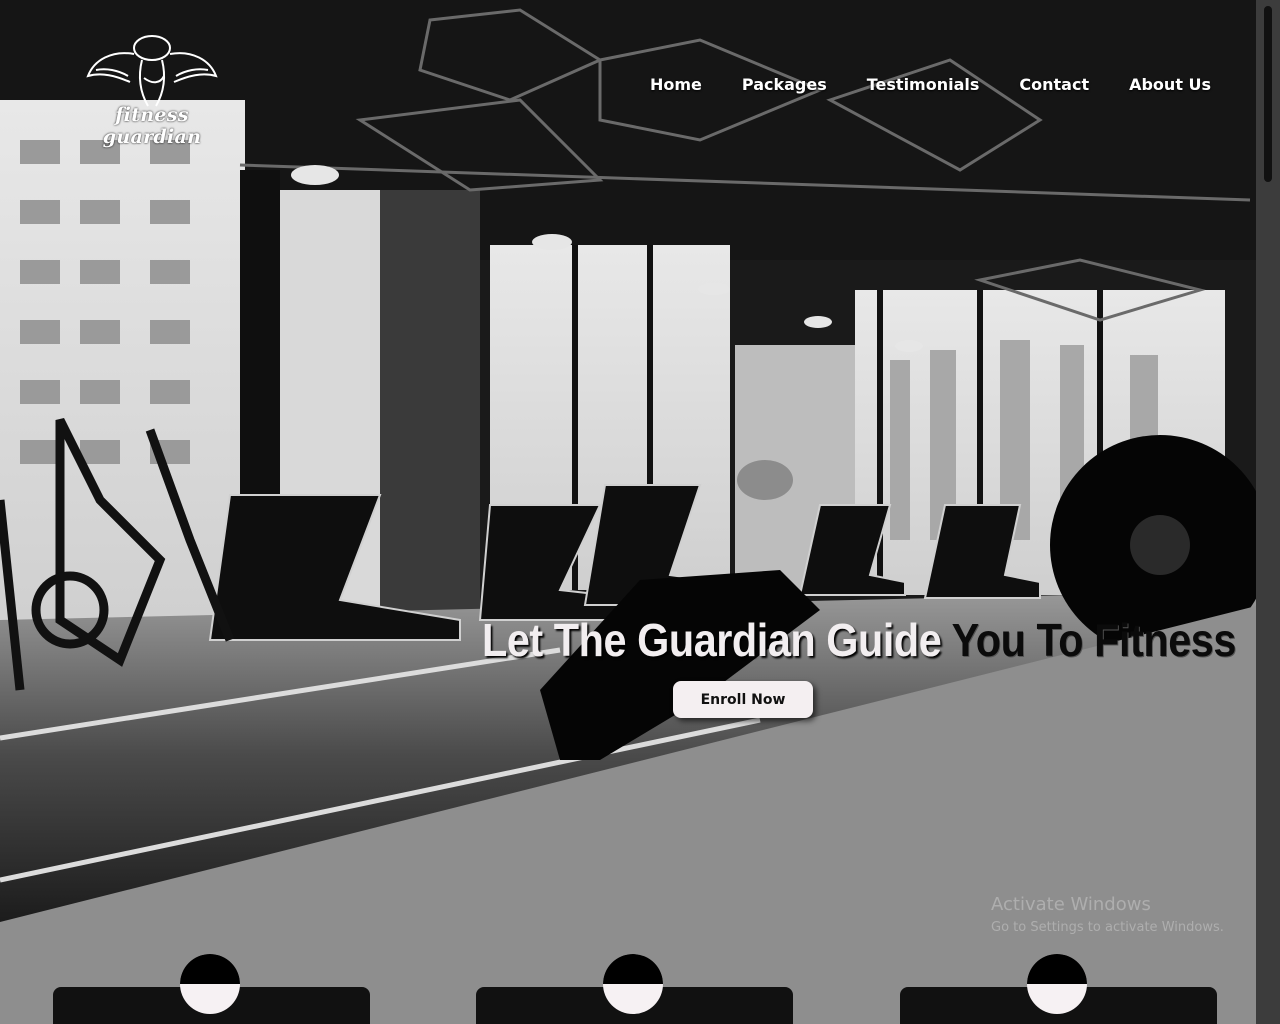  I want to click on brand-logo-text: fitness guardian, so click(152, 126).